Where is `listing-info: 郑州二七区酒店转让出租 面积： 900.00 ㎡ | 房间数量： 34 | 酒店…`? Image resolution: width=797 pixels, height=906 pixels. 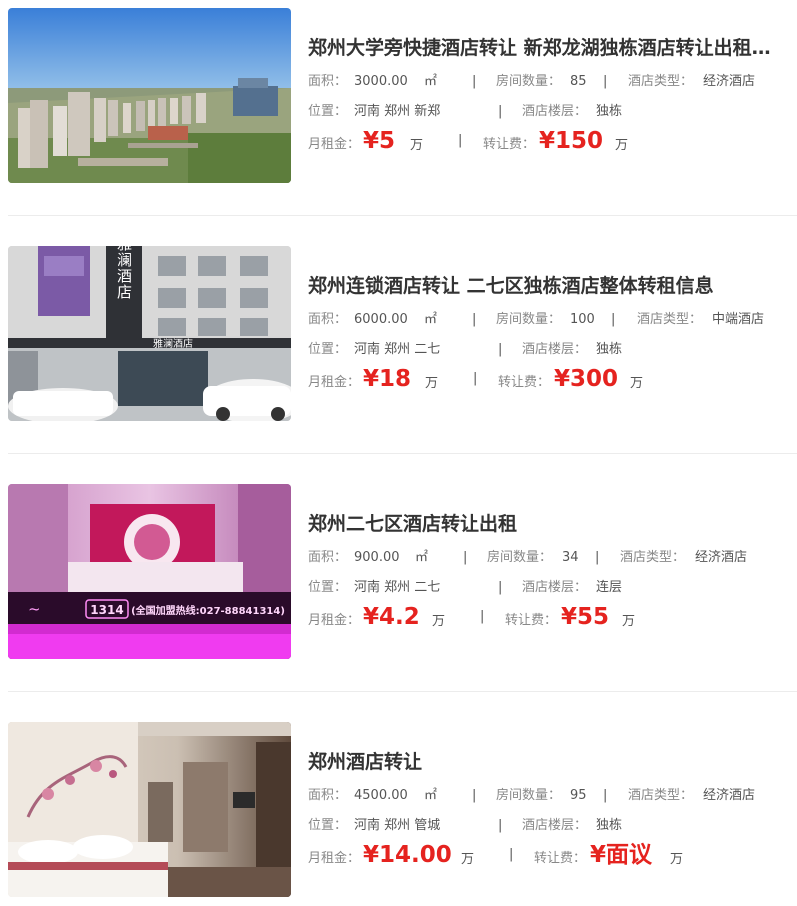
listing-info: 郑州二七区酒店转让出租 面积： 900.00 ㎡ | 房间数量： 34 | 酒店… is located at coordinates (552, 571).